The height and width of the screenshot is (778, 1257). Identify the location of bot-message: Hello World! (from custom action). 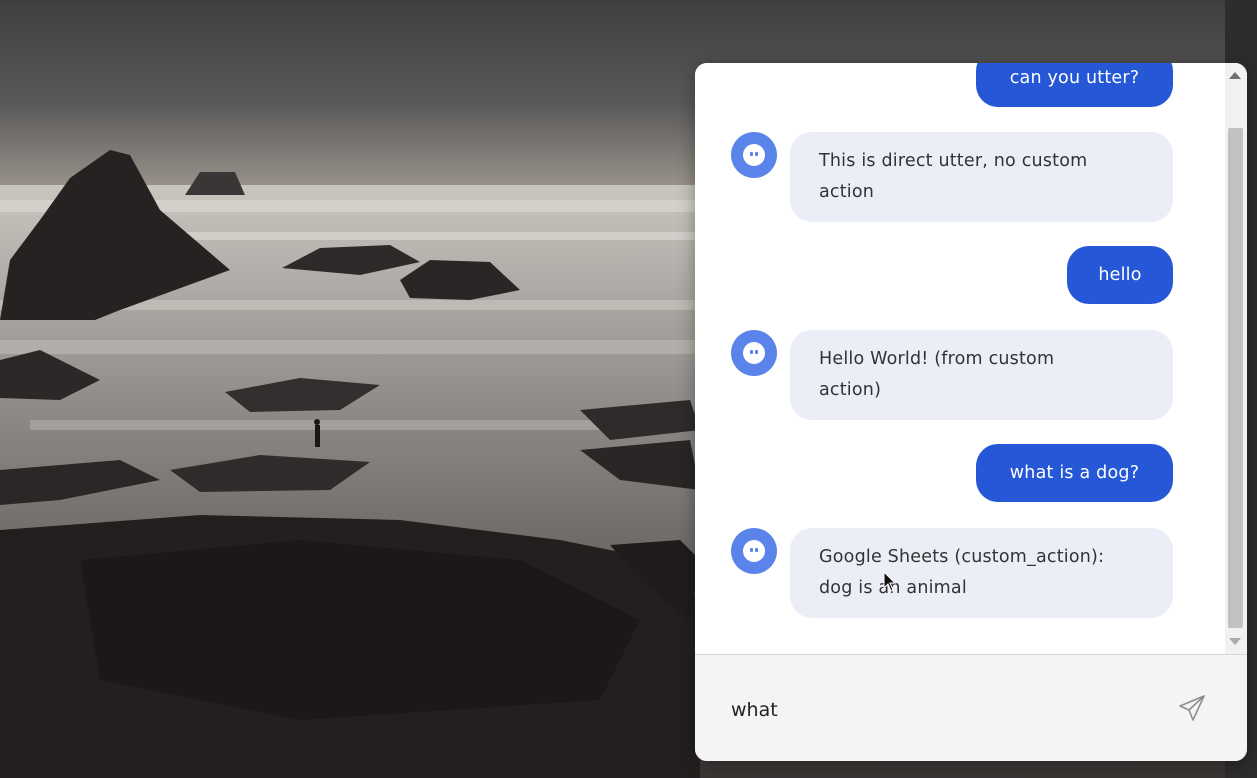
(981, 375).